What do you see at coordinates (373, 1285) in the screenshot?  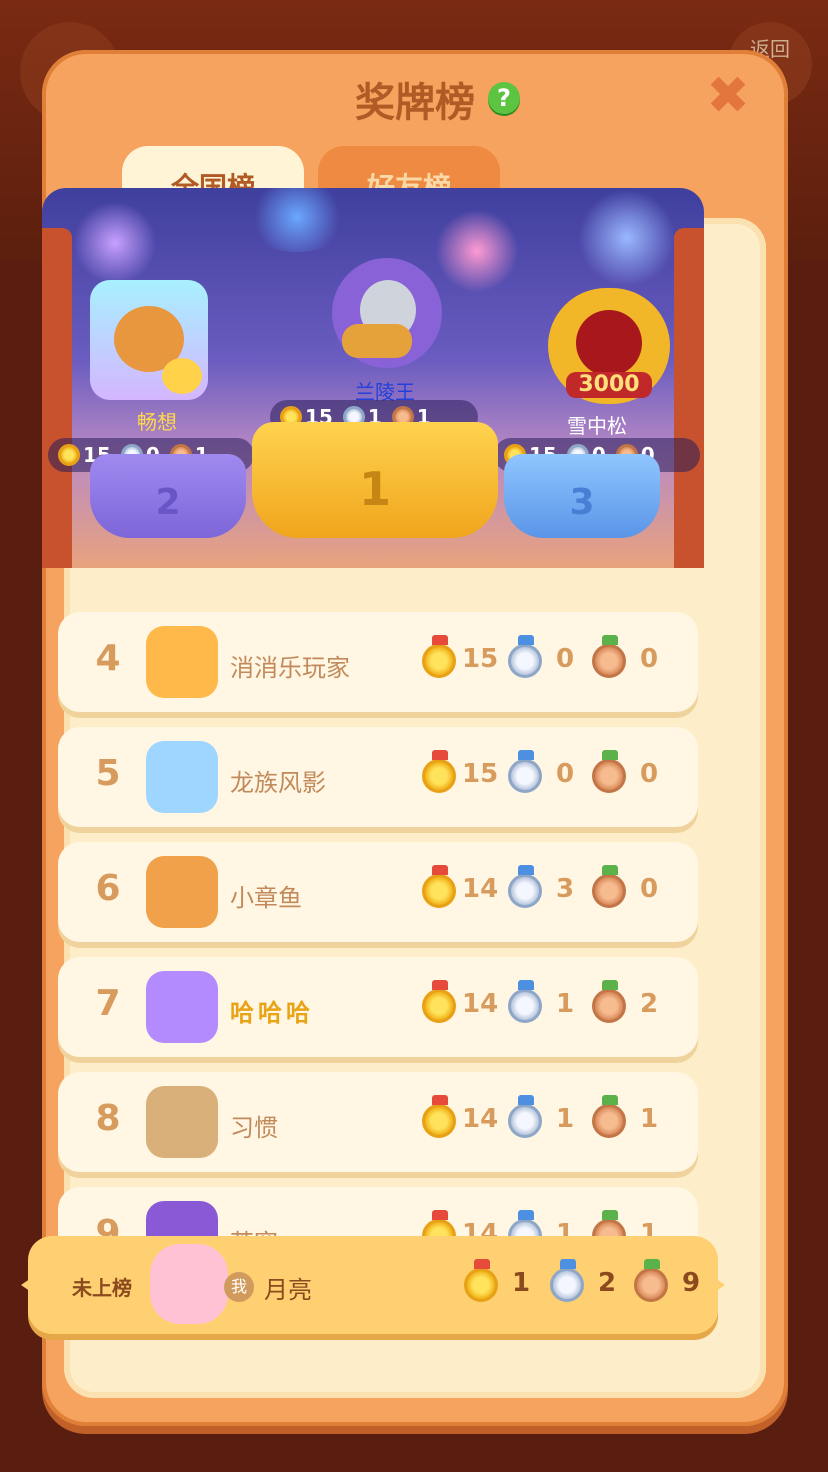 I see `my-rank-row: 未上榜 我 月亮 1 2 9` at bounding box center [373, 1285].